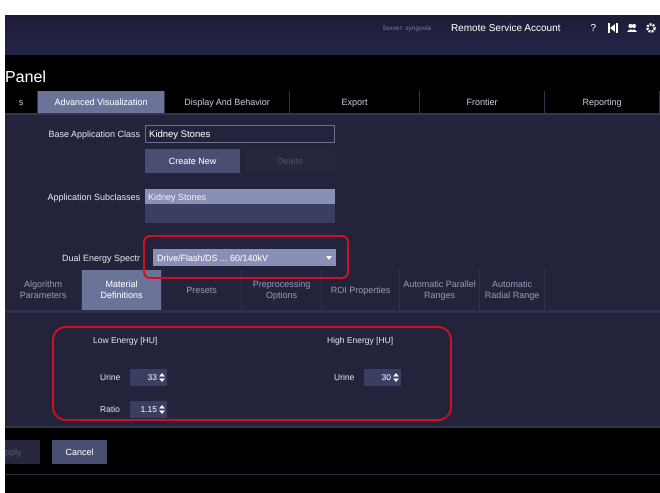  What do you see at coordinates (505, 28) in the screenshot?
I see `account-name: Remote Service Account` at bounding box center [505, 28].